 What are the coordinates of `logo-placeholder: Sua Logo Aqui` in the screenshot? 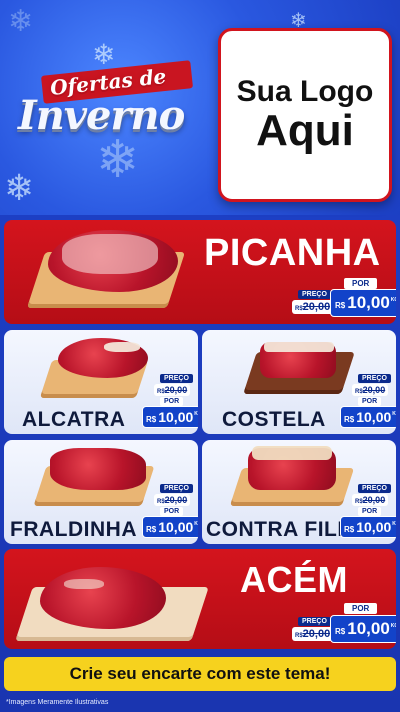 It's located at (305, 115).